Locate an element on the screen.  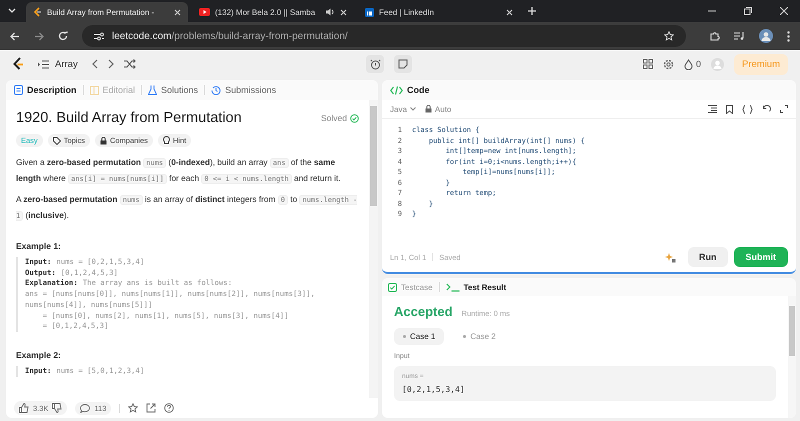
flask-icon is located at coordinates (153, 90).